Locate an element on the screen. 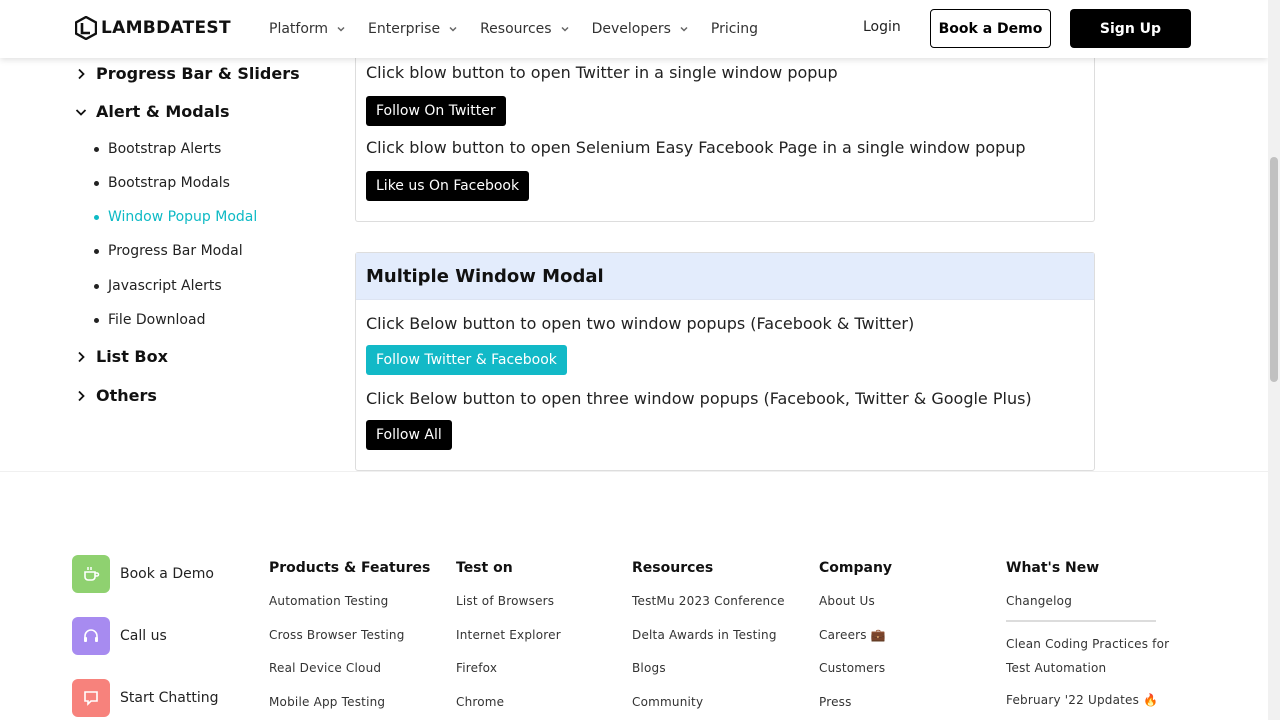 The width and height of the screenshot is (1280, 720). nav-enterprise: Enterprise is located at coordinates (413, 29).